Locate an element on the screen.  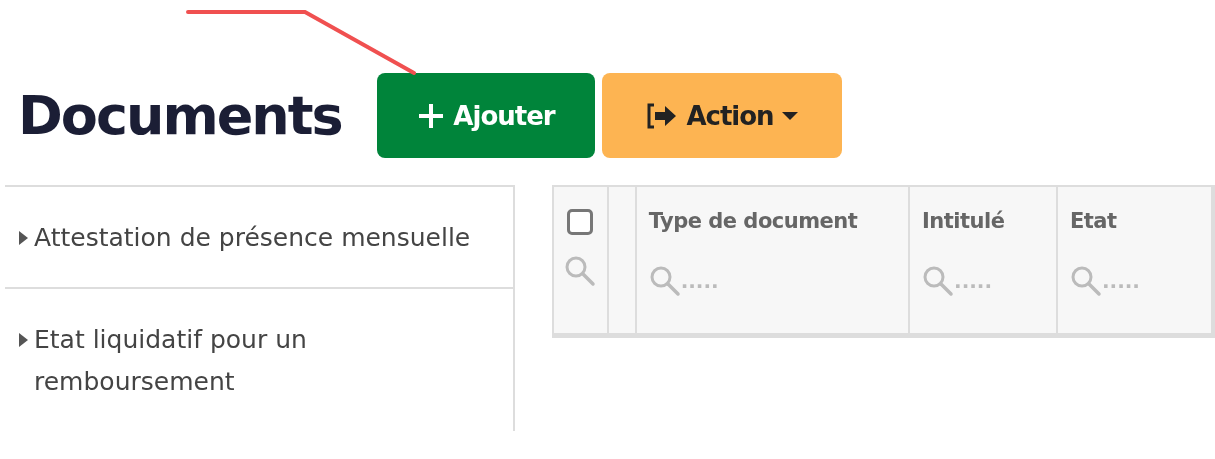
caret-down-icon is located at coordinates (789, 115).